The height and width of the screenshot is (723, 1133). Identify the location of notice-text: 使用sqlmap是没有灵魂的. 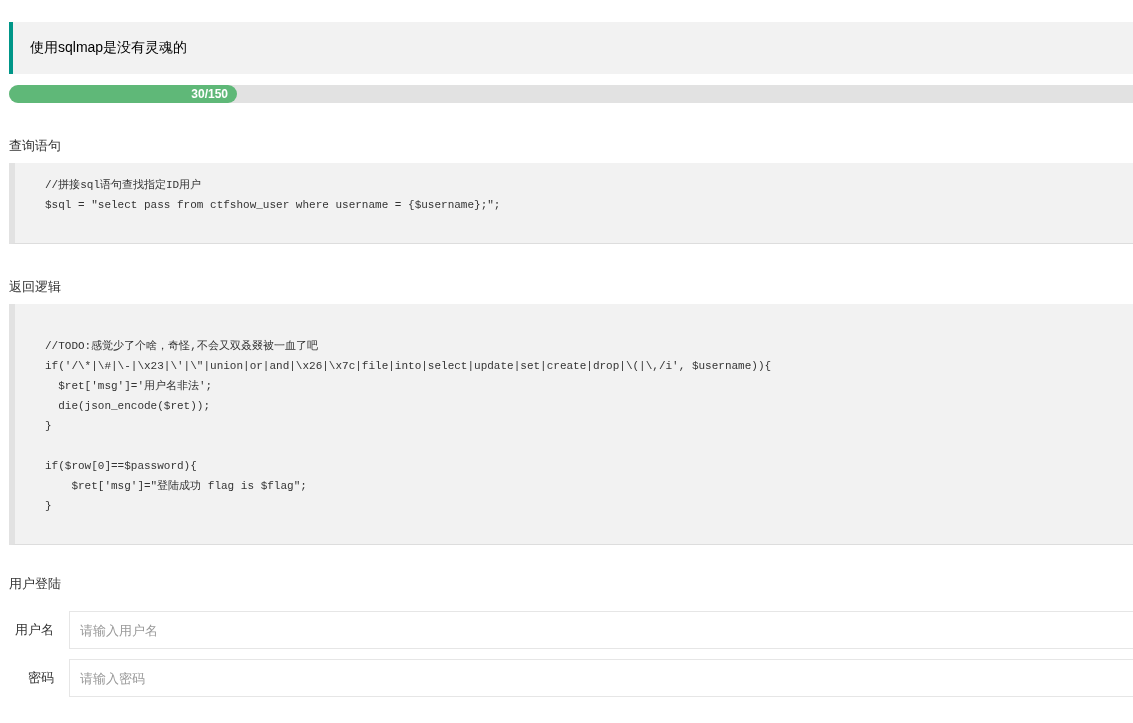
(109, 48).